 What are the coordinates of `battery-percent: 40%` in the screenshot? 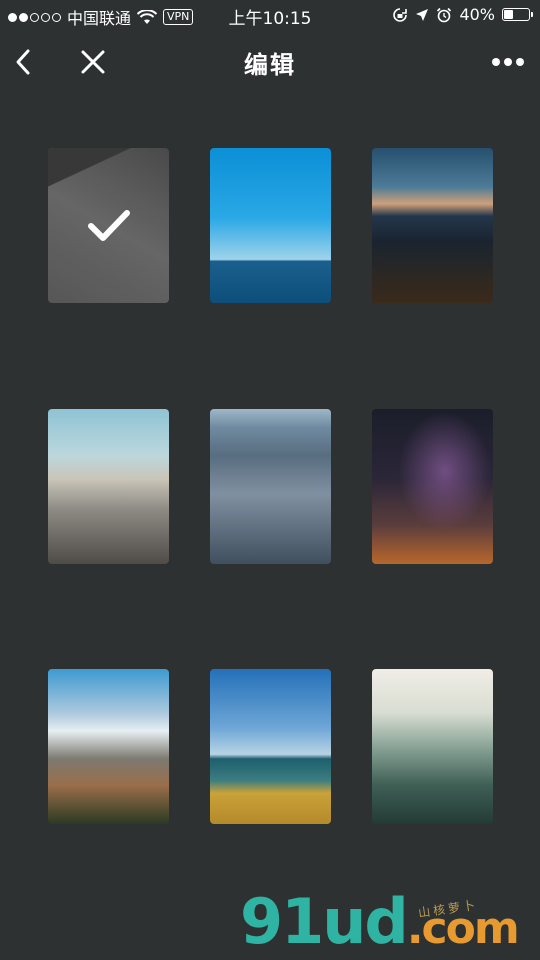 It's located at (477, 14).